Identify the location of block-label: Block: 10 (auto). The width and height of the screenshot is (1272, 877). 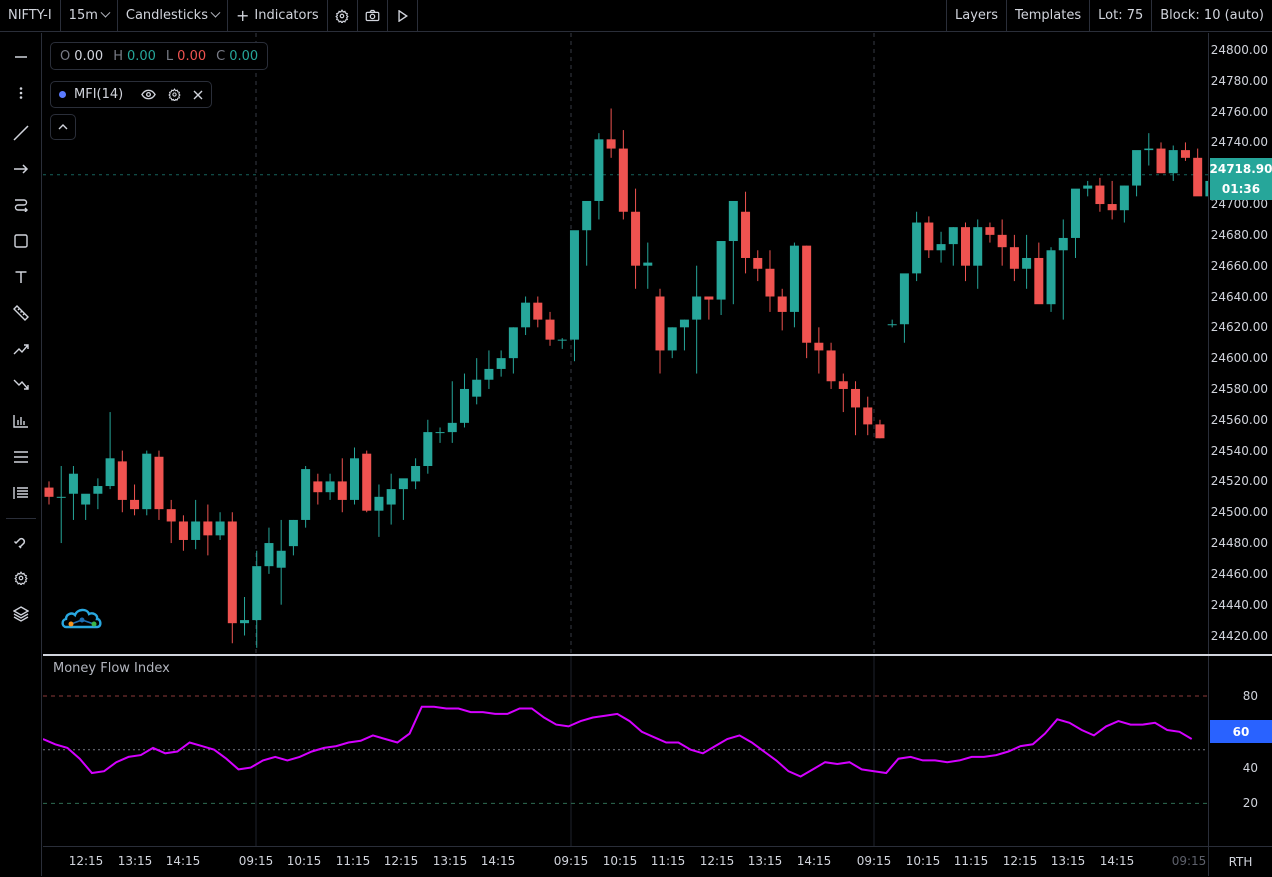
(1212, 15).